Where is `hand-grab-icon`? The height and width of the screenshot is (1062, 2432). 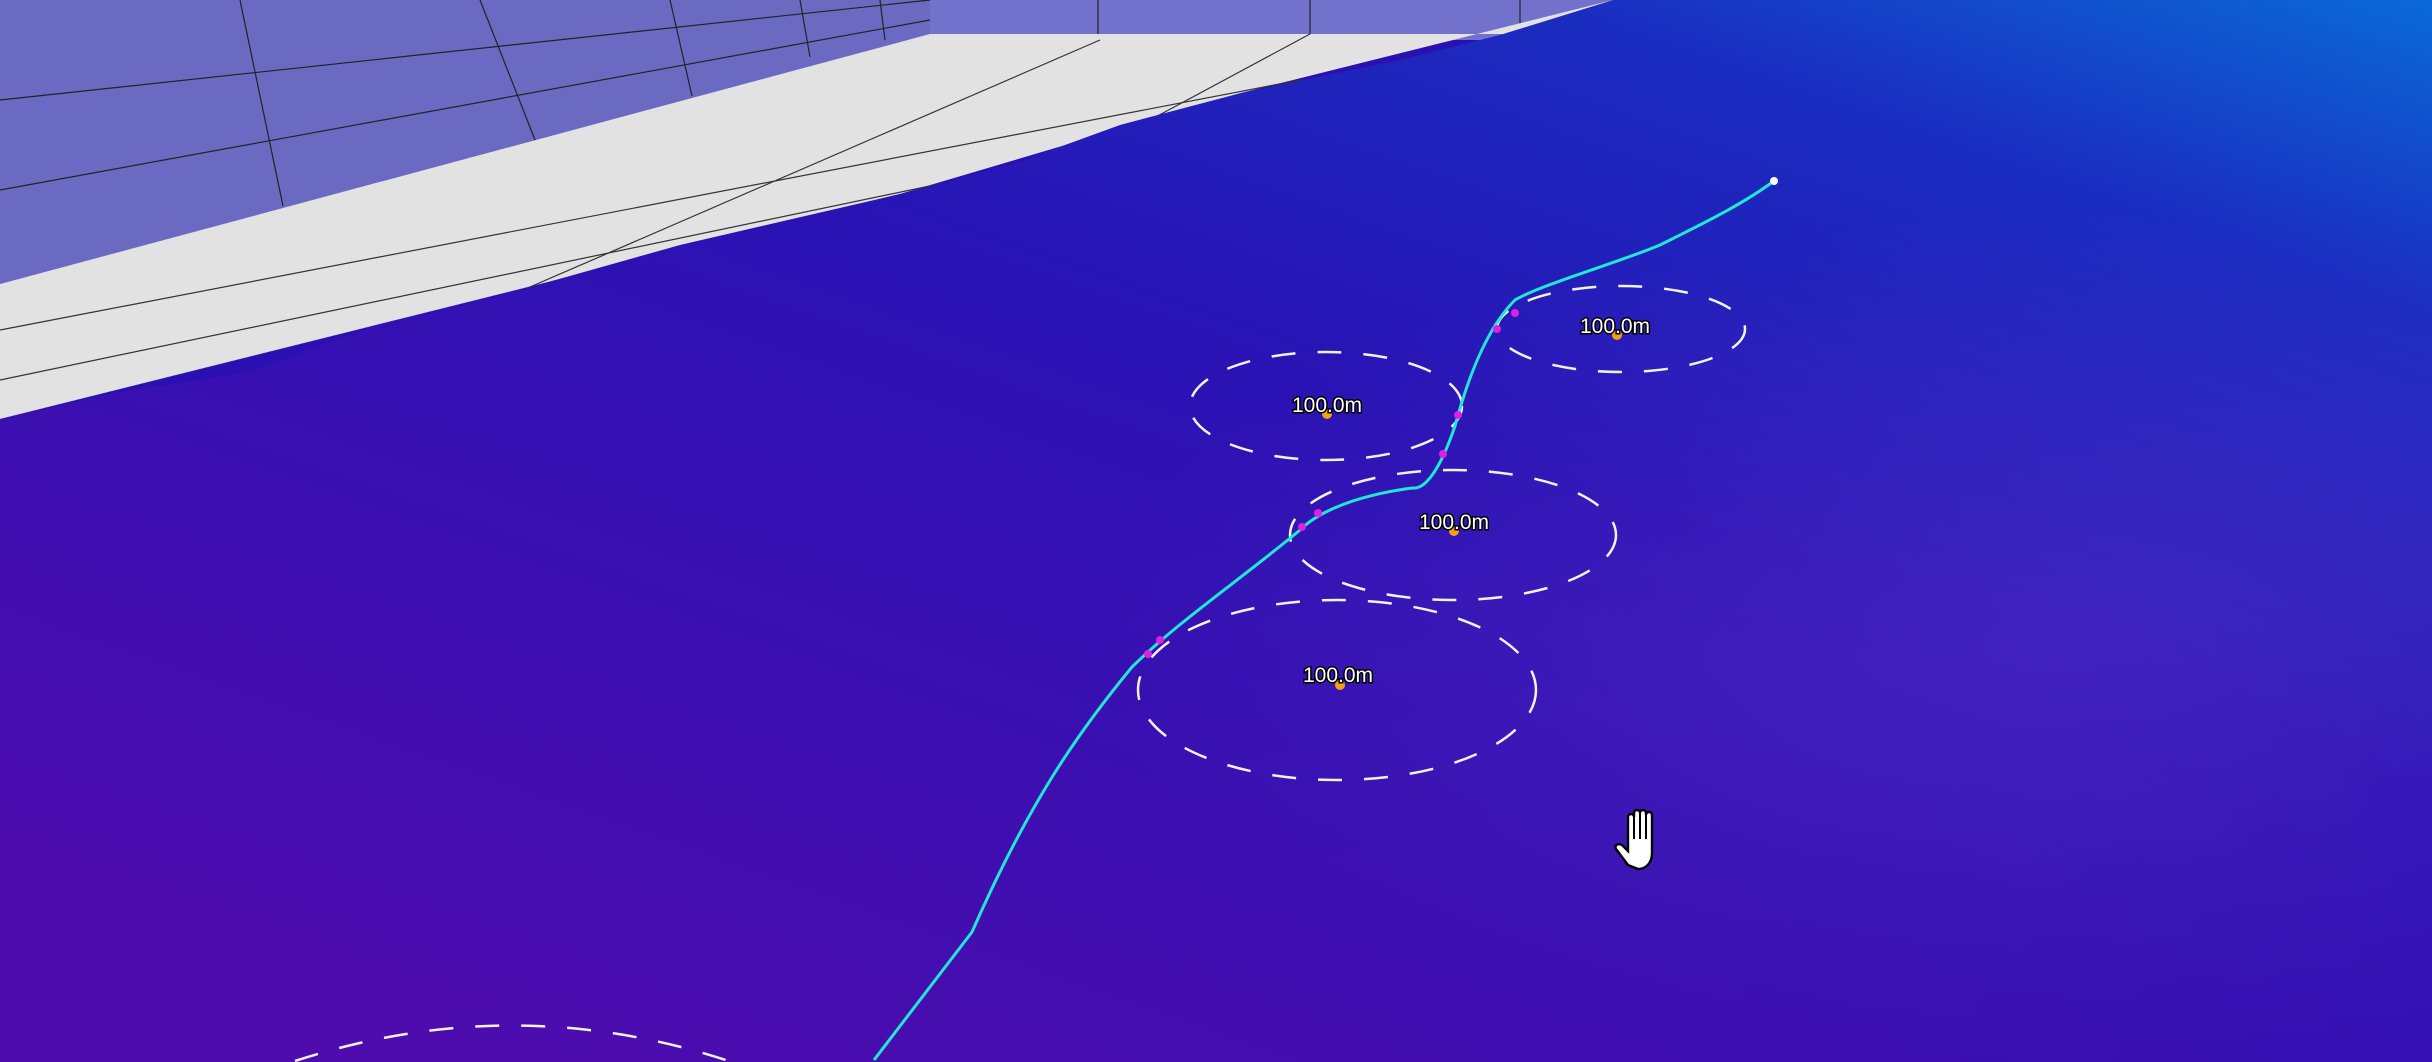 hand-grab-icon is located at coordinates (1634, 839).